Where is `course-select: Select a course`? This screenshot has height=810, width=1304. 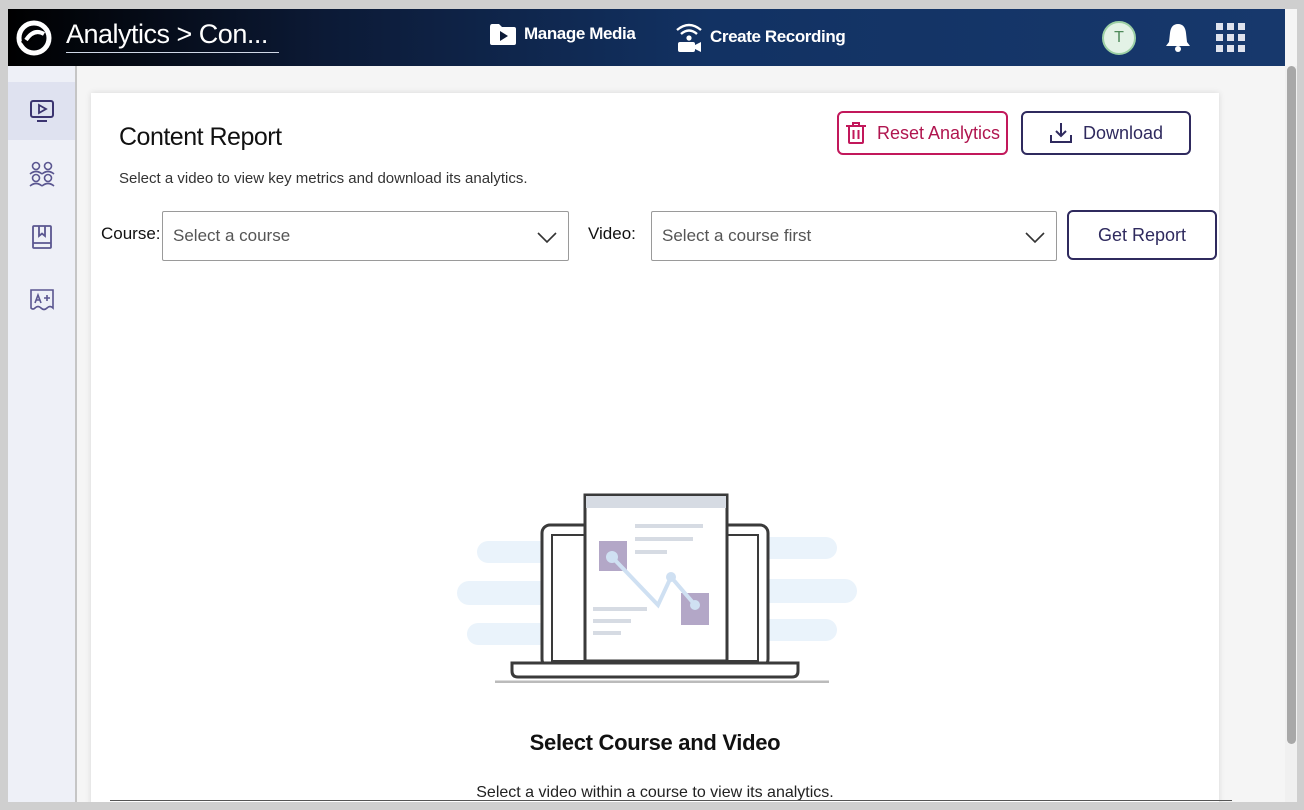 course-select: Select a course is located at coordinates (365, 236).